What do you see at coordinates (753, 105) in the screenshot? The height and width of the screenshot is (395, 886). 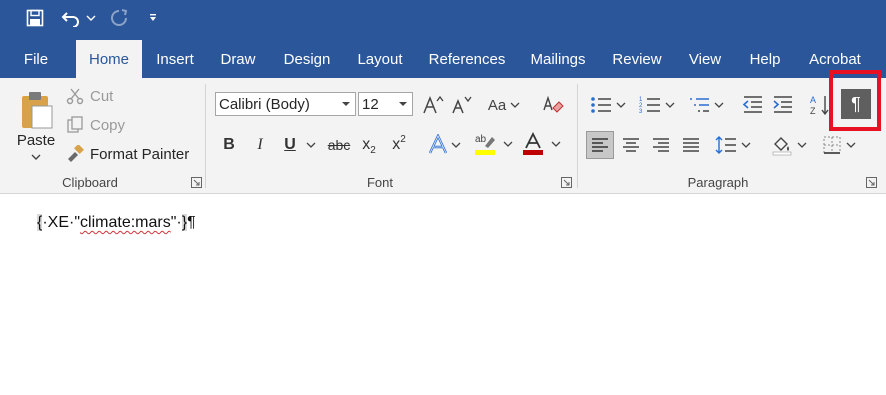 I see `decrease-indent-button` at bounding box center [753, 105].